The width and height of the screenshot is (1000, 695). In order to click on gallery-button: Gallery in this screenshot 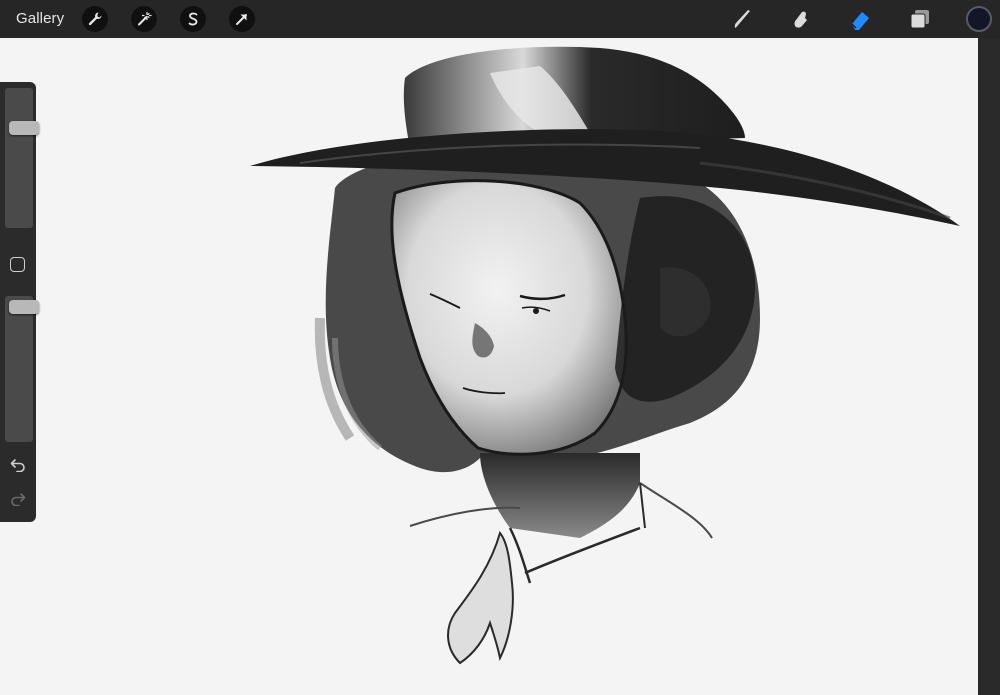, I will do `click(40, 19)`.